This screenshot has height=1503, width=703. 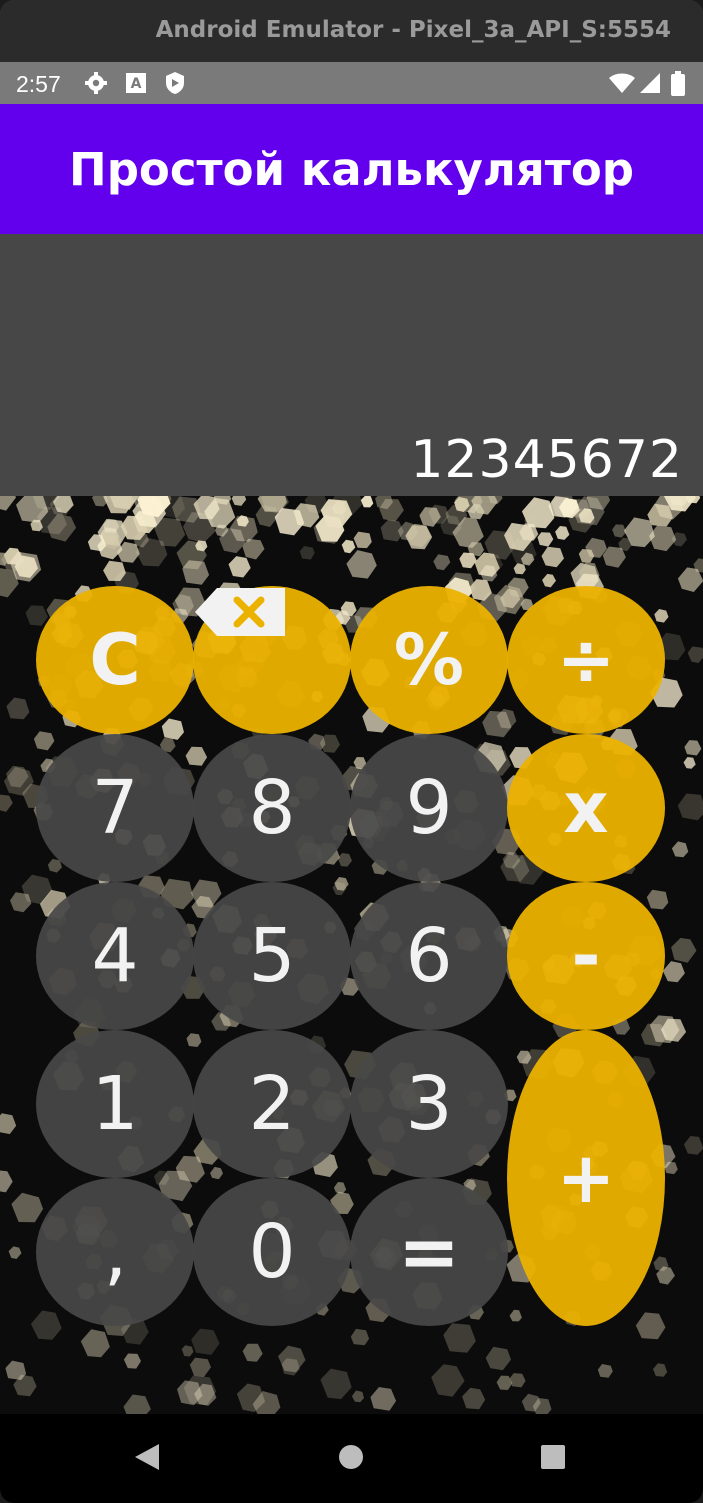 I want to click on battery-icon, so click(x=678, y=83).